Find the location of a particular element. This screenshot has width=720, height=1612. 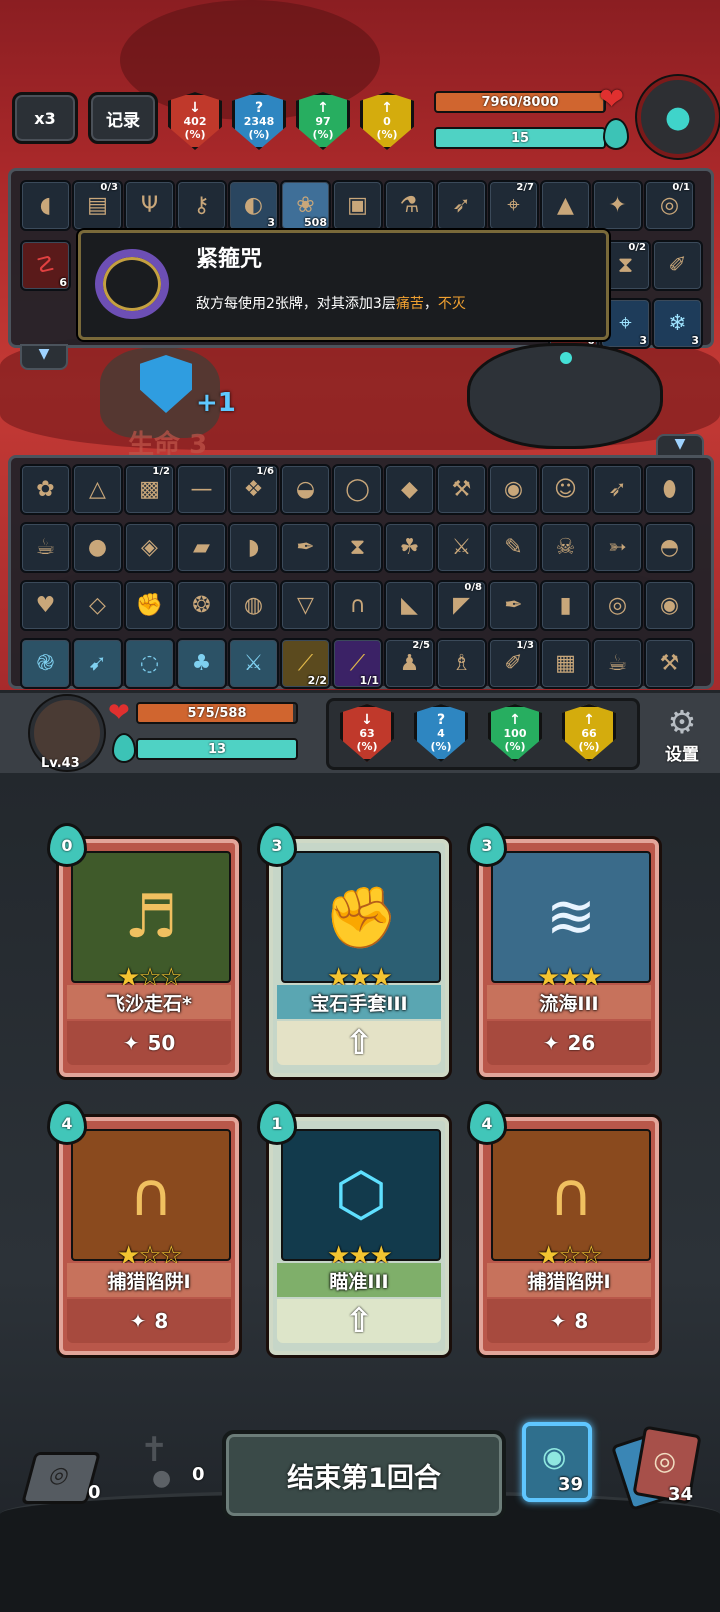

relic-slot: ☠ is located at coordinates (565, 547).